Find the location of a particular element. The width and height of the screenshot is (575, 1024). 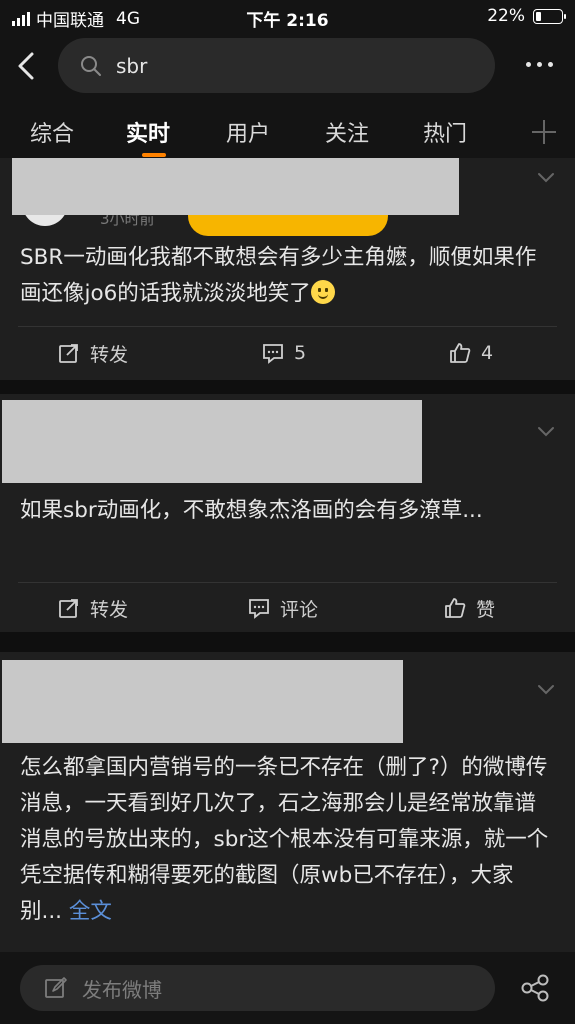

search-icon is located at coordinates (91, 65).